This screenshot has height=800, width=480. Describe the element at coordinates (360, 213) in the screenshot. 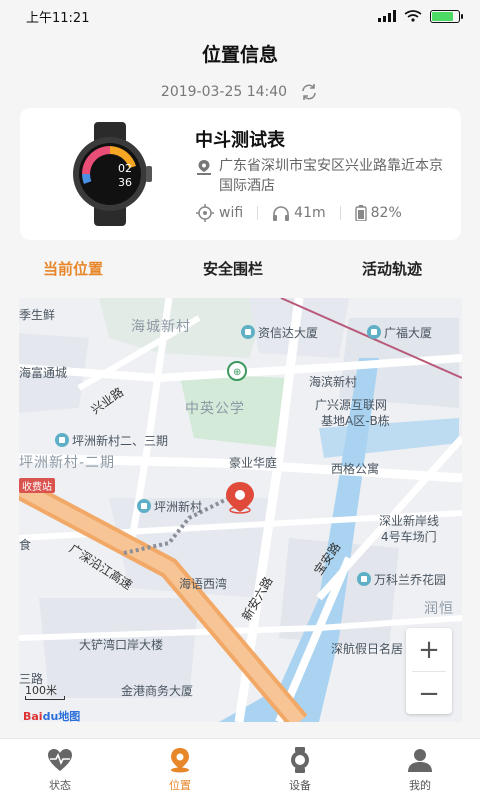

I see `battery-level-icon` at that location.